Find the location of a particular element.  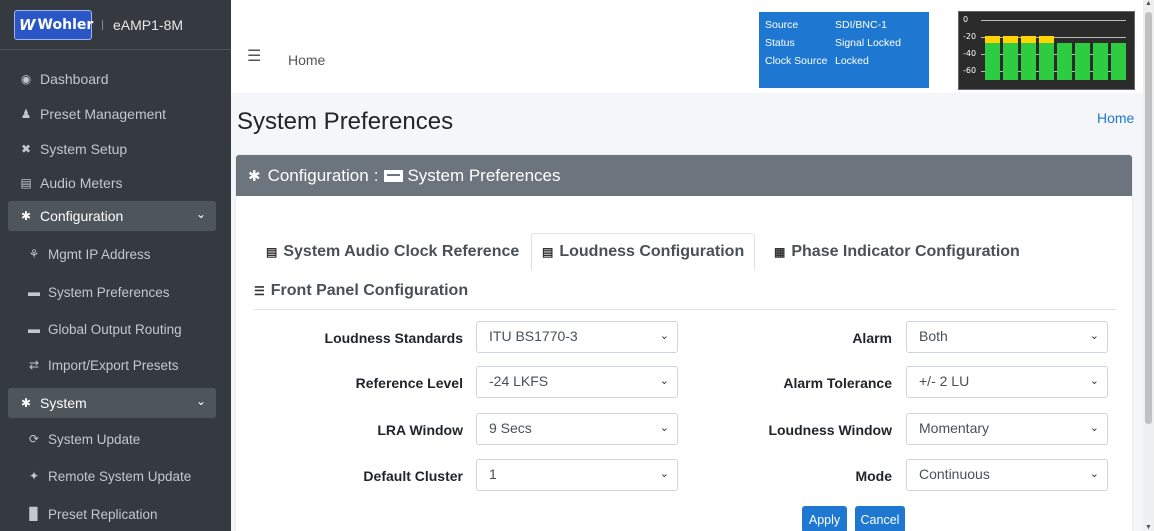

tab-system-audio-clock-reference: ▤ System Audio Clock Reference is located at coordinates (392, 252).